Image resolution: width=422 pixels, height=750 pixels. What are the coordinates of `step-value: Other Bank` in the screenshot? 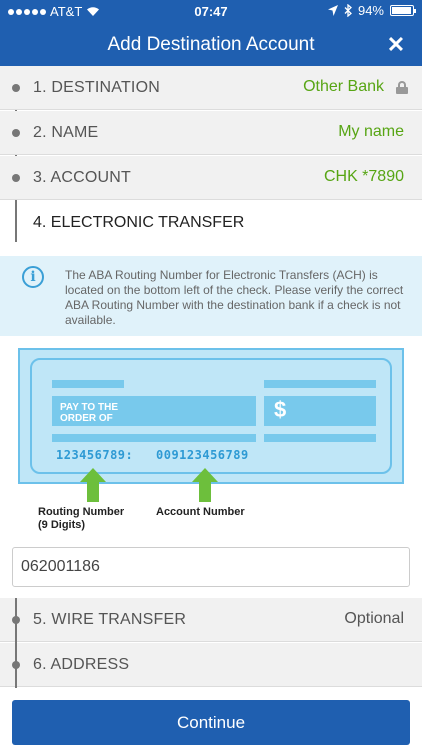 It's located at (343, 86).